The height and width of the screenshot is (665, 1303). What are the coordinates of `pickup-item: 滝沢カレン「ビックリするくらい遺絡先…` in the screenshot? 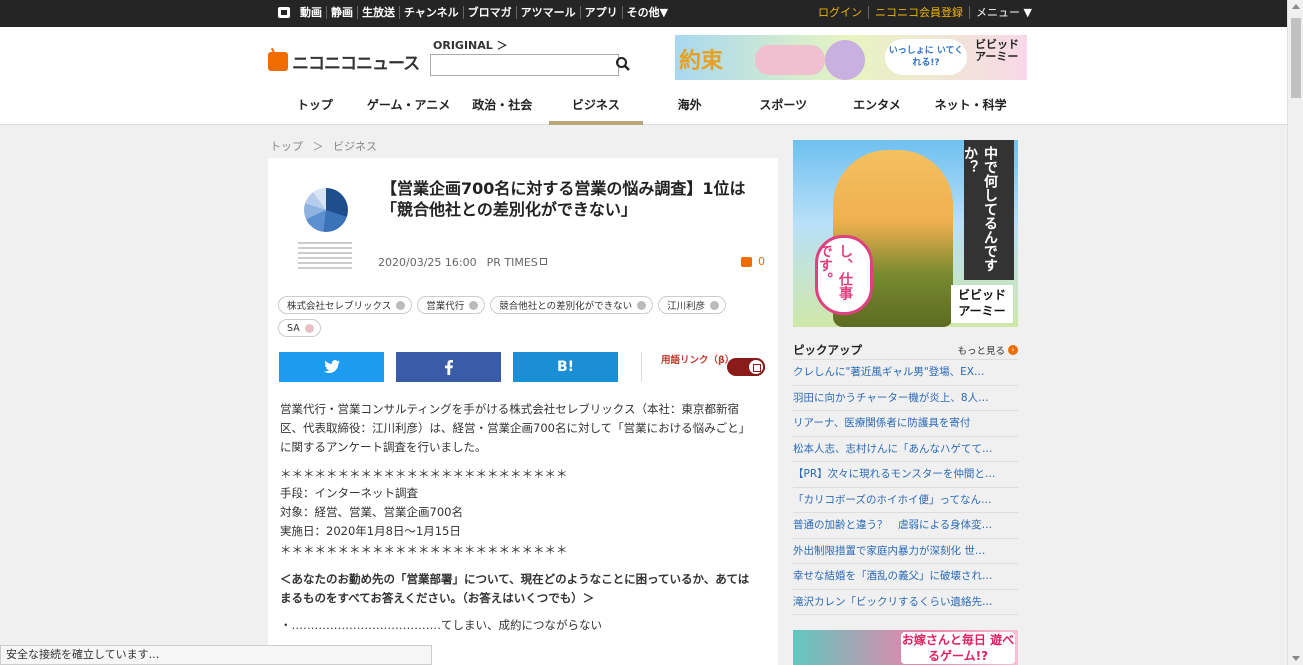 It's located at (905, 602).